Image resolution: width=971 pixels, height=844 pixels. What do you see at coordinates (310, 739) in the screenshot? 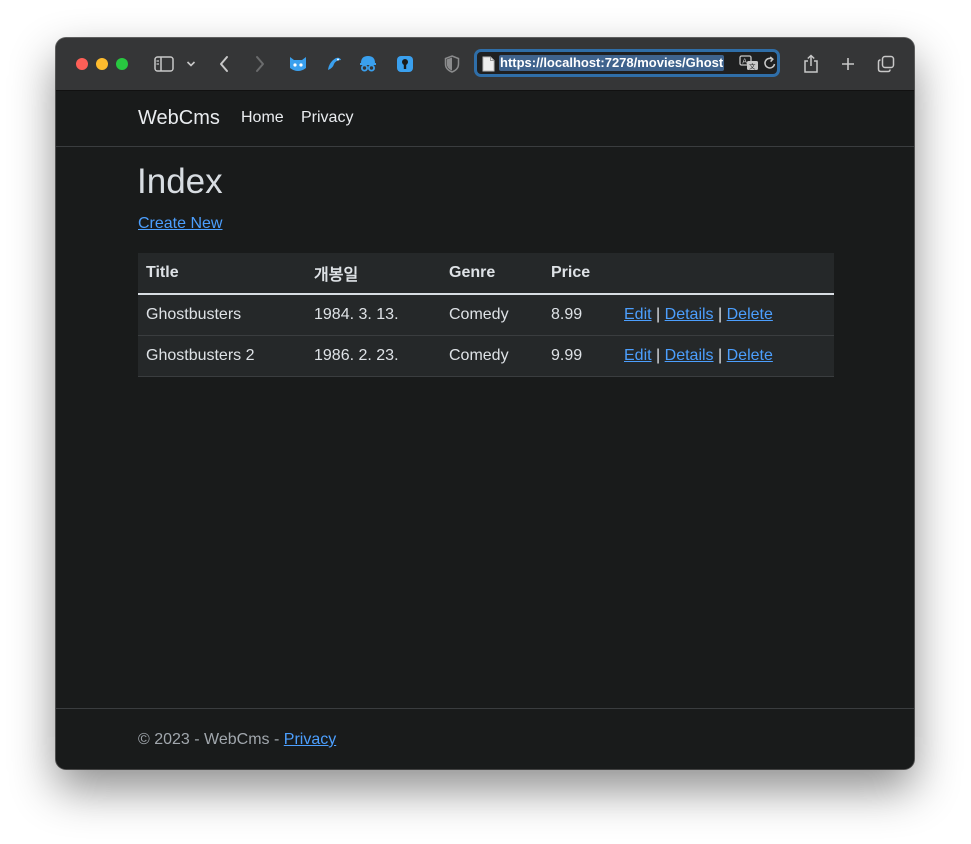
I see `footer-privacy-link: Privacy` at bounding box center [310, 739].